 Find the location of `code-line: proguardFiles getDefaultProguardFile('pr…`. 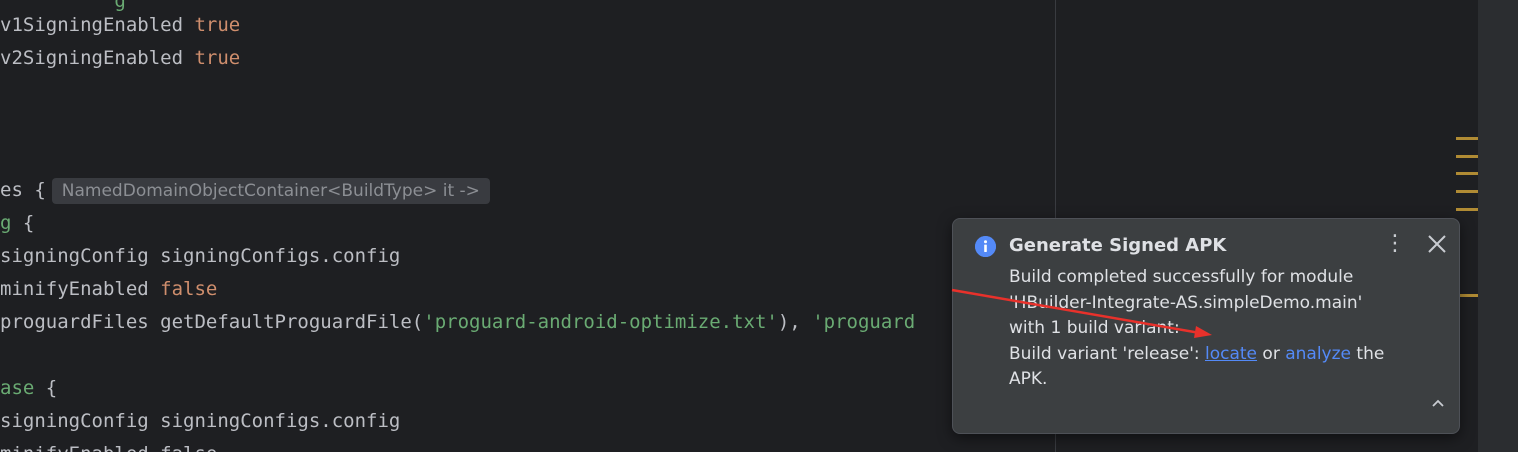

code-line: proguardFiles getDefaultProguardFile('pr… is located at coordinates (458, 322).